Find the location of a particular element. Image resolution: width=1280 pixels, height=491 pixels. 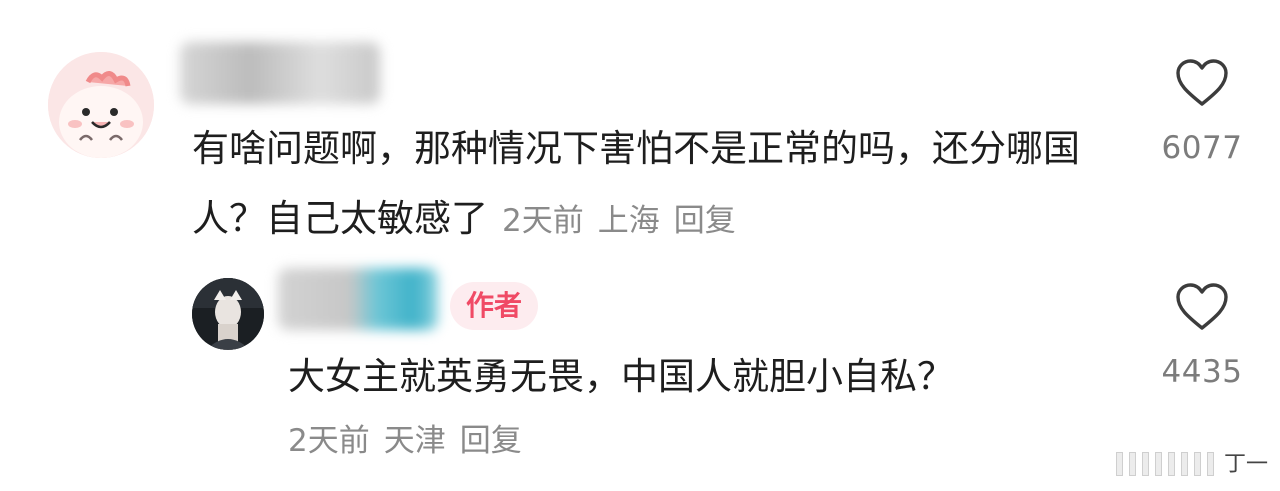

cartoon-avatar-icon is located at coordinates (101, 105).